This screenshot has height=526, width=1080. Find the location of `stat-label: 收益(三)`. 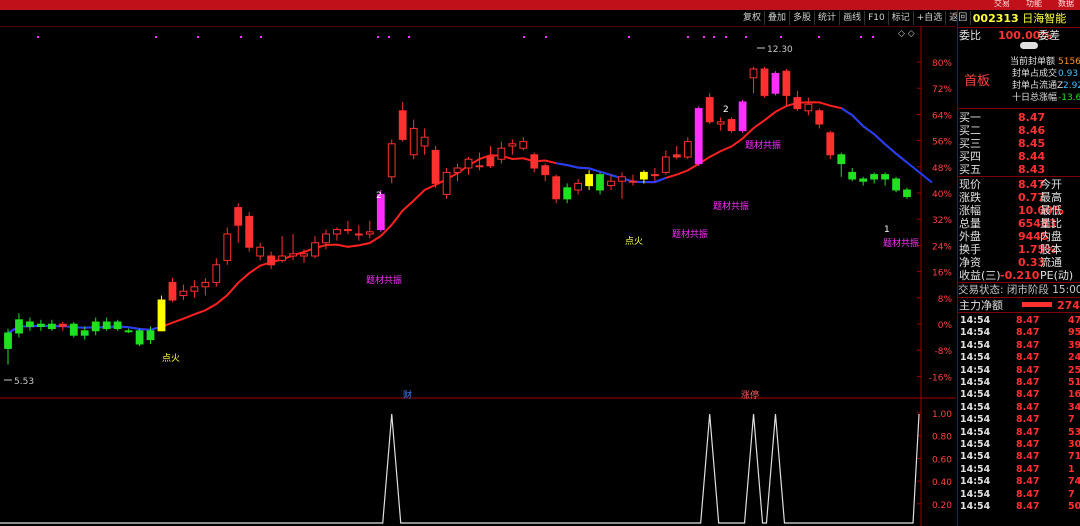

stat-label: 收益(三) is located at coordinates (980, 275).